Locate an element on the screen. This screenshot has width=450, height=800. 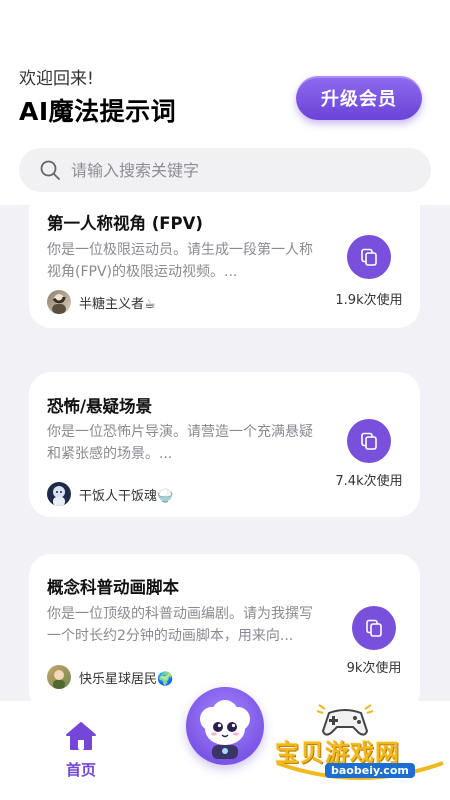
author-name: 快乐星球居民🌍 is located at coordinates (126, 679).